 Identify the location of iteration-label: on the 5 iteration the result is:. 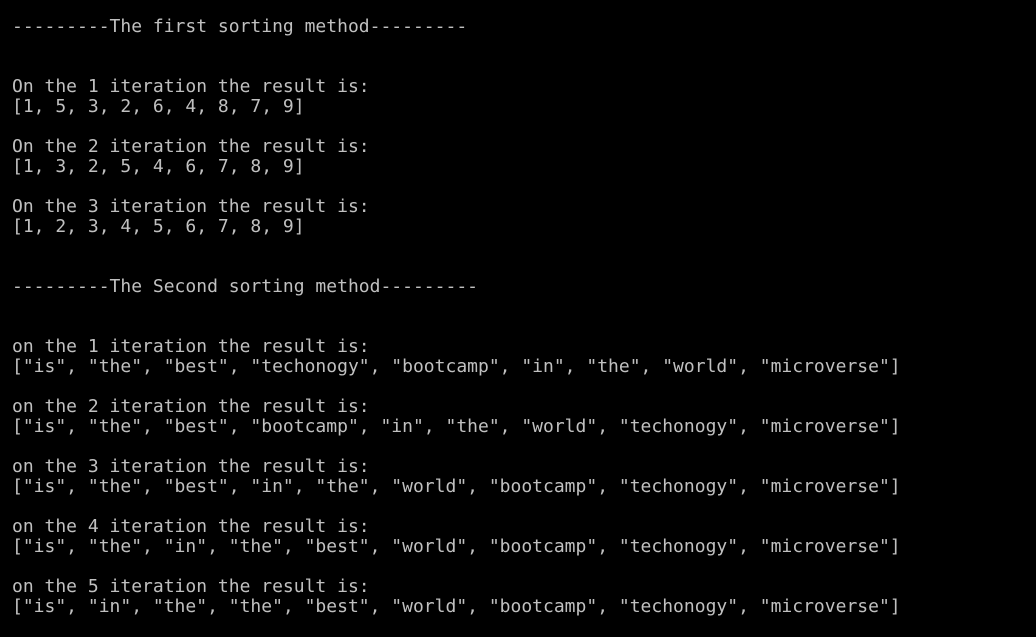
(191, 586).